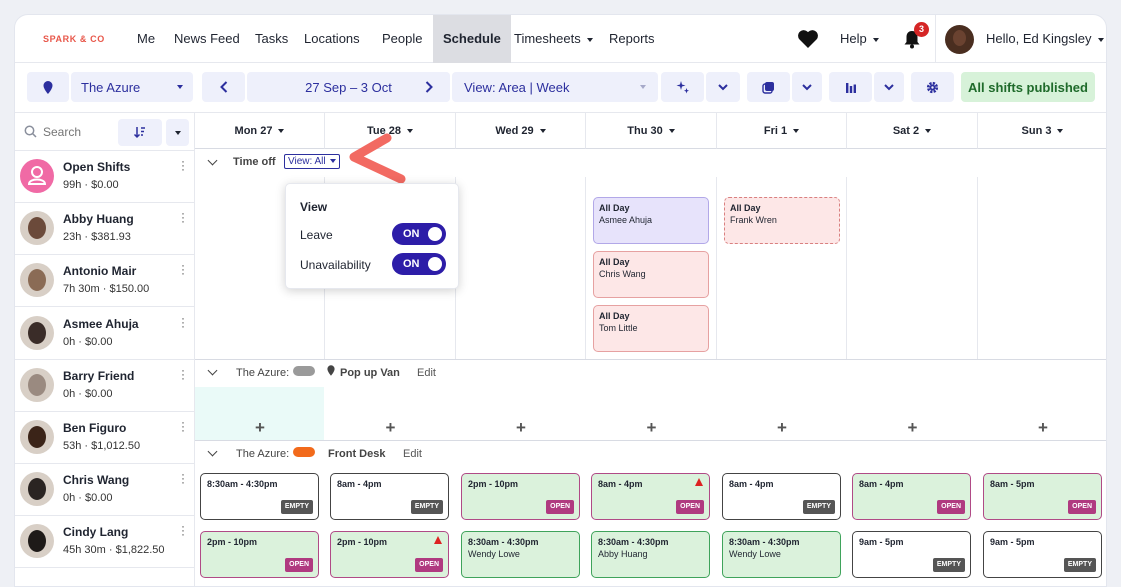 The image size is (1121, 587). Describe the element at coordinates (140, 132) in the screenshot. I see `sort-button` at that location.